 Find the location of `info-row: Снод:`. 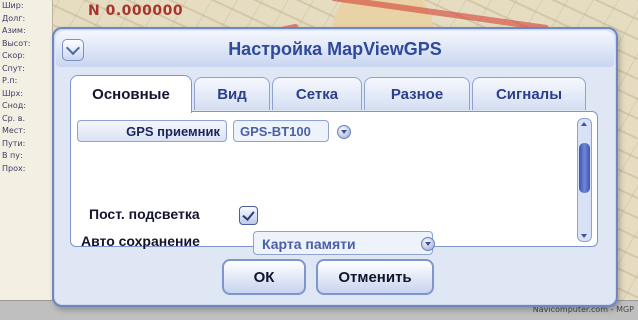

info-row: Снод: is located at coordinates (14, 105).